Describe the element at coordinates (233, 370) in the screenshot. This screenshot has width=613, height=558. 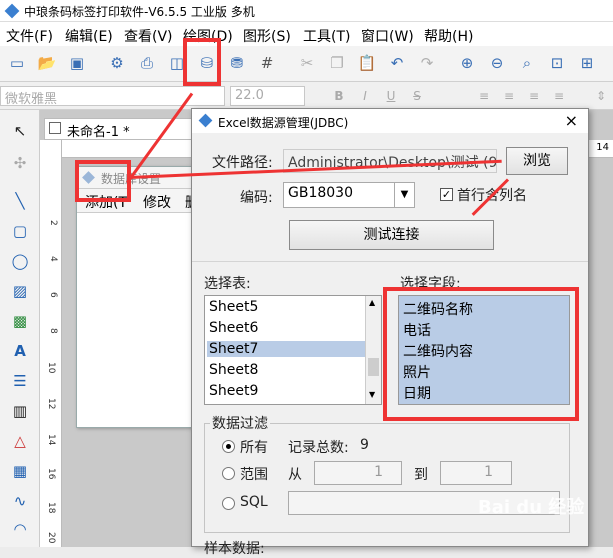
I see `list-item: Sheet8` at that location.